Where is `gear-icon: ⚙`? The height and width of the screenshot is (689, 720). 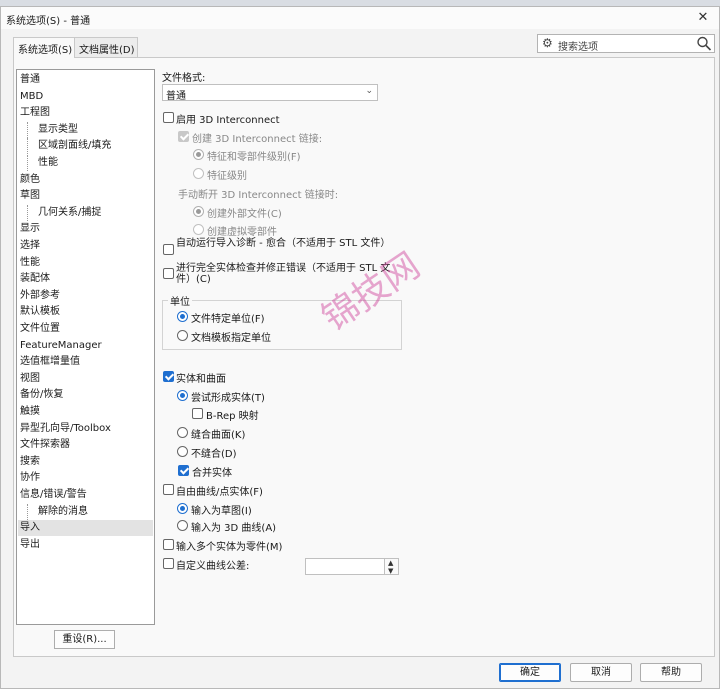 gear-icon: ⚙ is located at coordinates (547, 43).